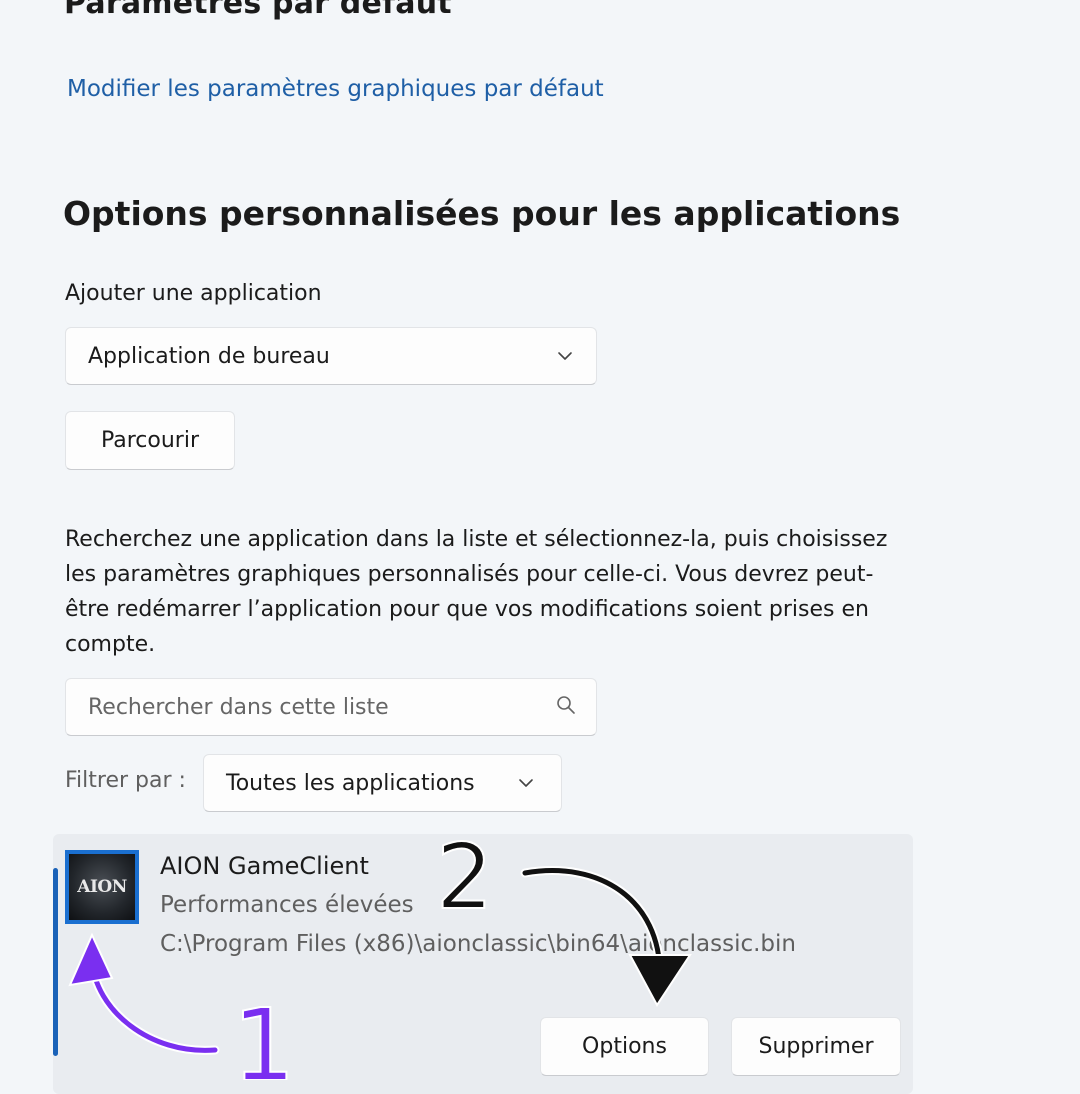 This screenshot has width=1080, height=1094. Describe the element at coordinates (566, 707) in the screenshot. I see `search-icon` at that location.